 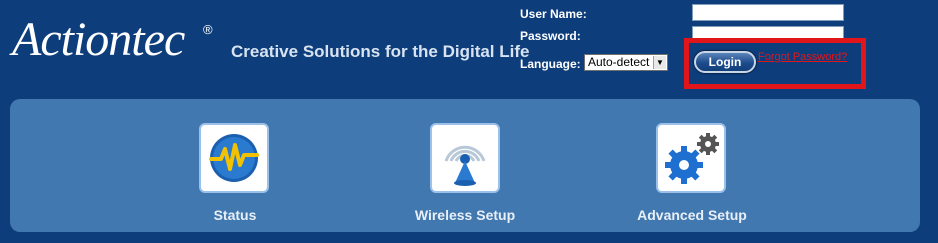 I want to click on wireless-icon, so click(x=465, y=165).